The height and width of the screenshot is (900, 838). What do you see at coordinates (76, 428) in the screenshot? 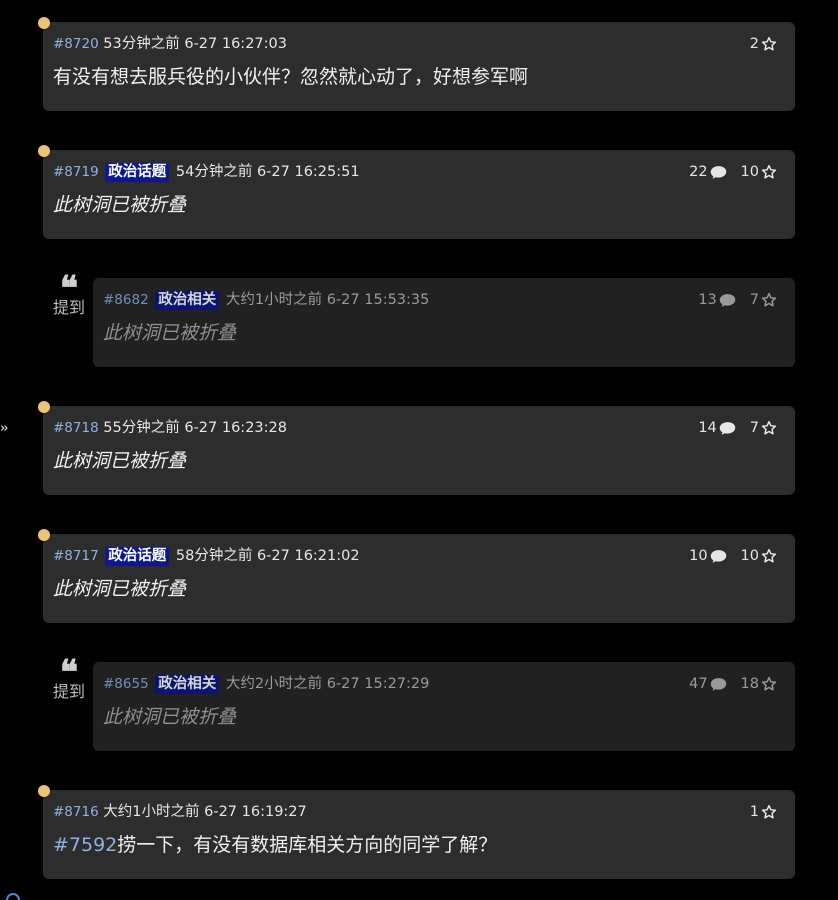
I see `post-id: #8718` at bounding box center [76, 428].